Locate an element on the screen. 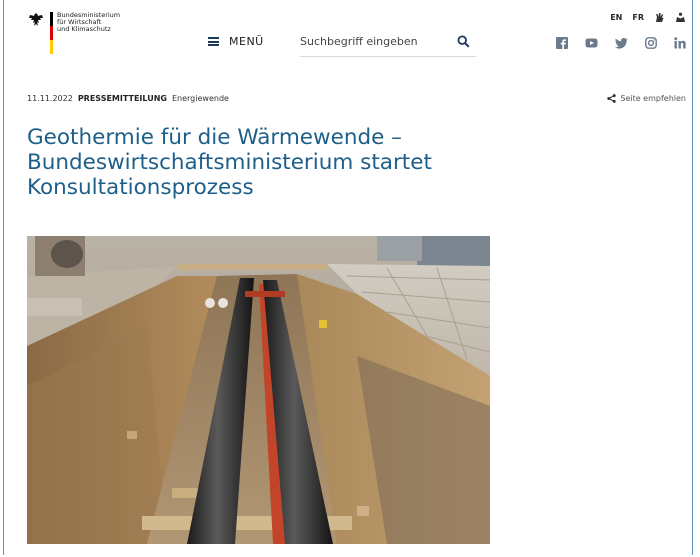 The height and width of the screenshot is (557, 700). twitter-icon is located at coordinates (621, 43).